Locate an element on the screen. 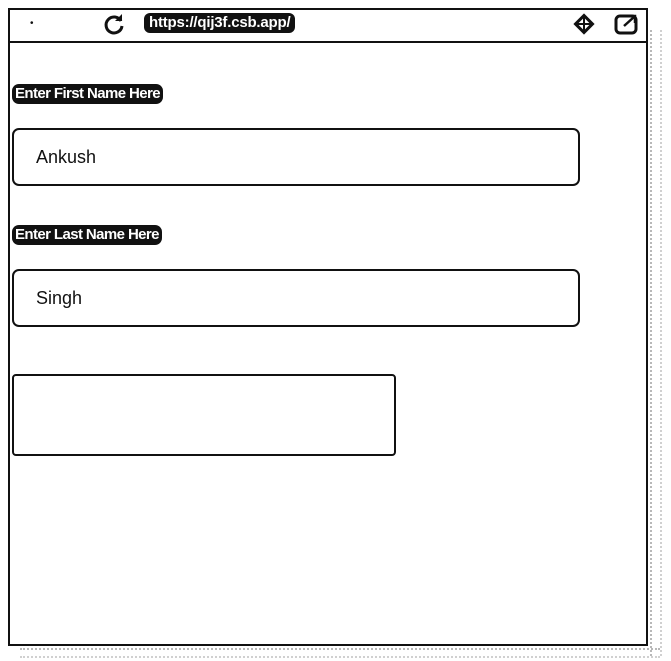 Image resolution: width=671 pixels, height=661 pixels. sandbox-diamond-icon is located at coordinates (584, 24).